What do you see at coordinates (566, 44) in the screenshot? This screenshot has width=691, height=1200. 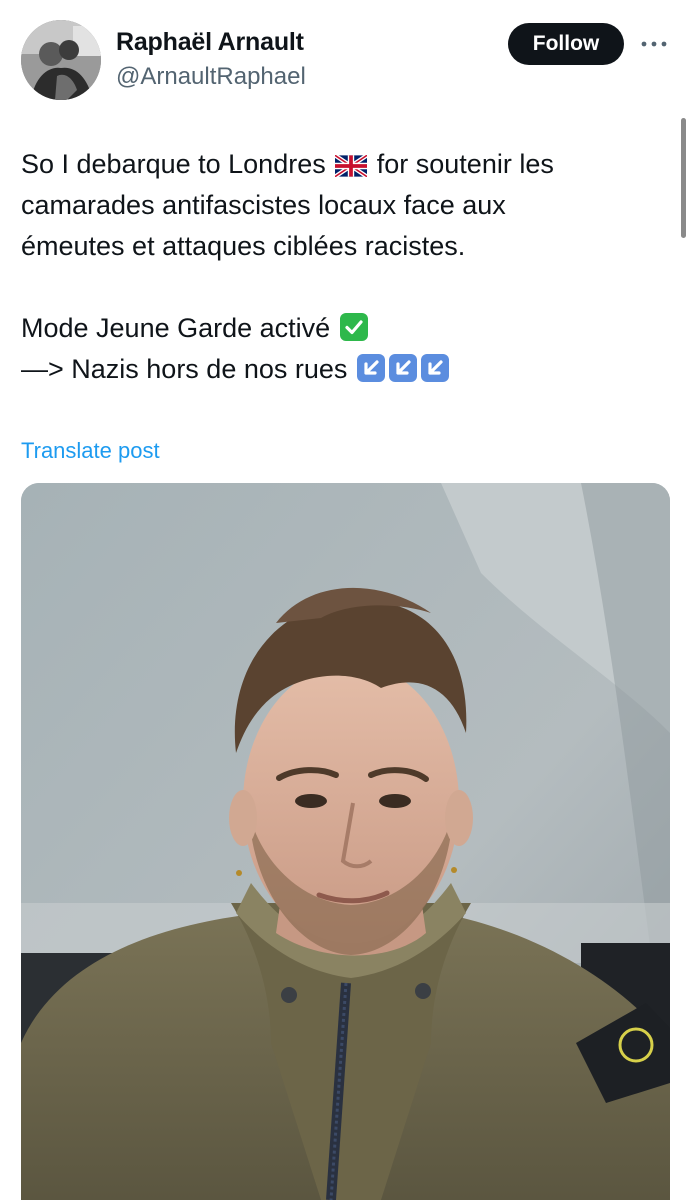 I see `follow-button: Follow` at bounding box center [566, 44].